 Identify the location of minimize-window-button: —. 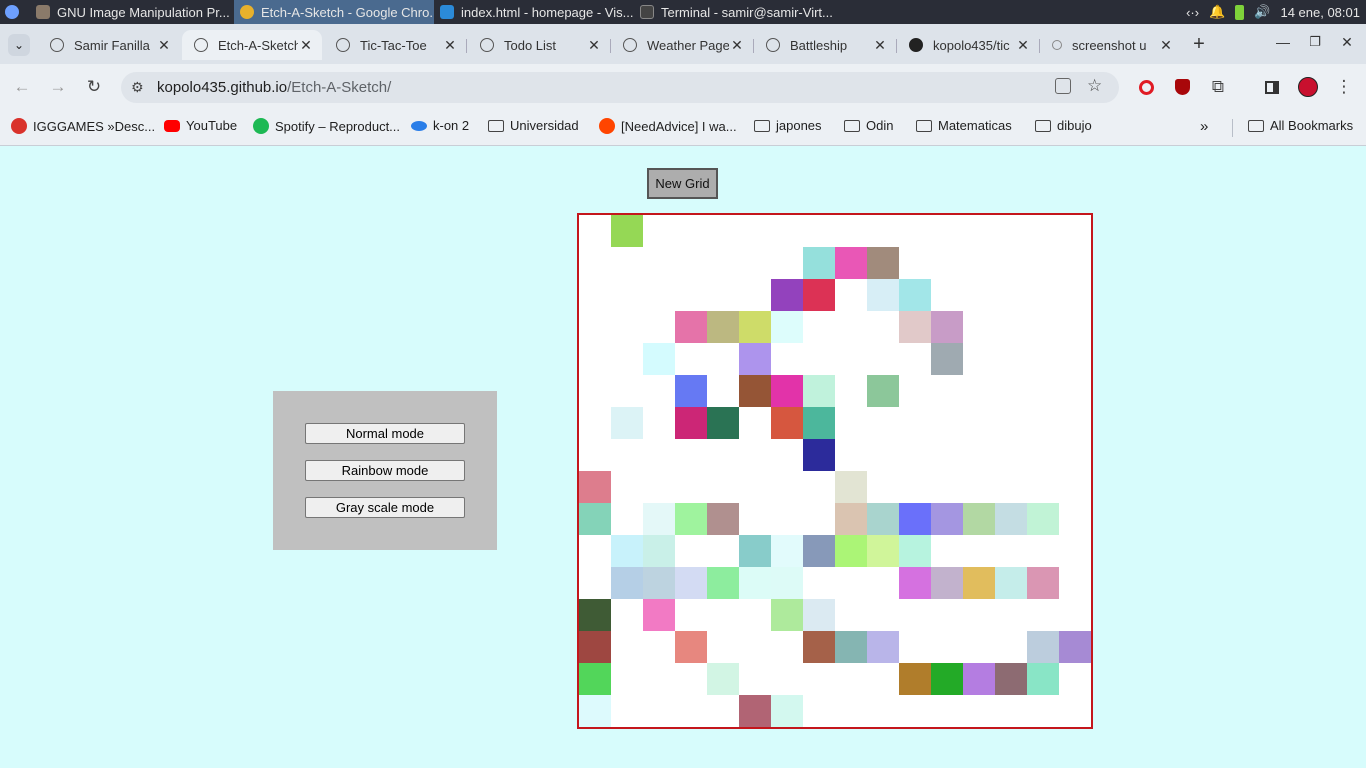
(1283, 43).